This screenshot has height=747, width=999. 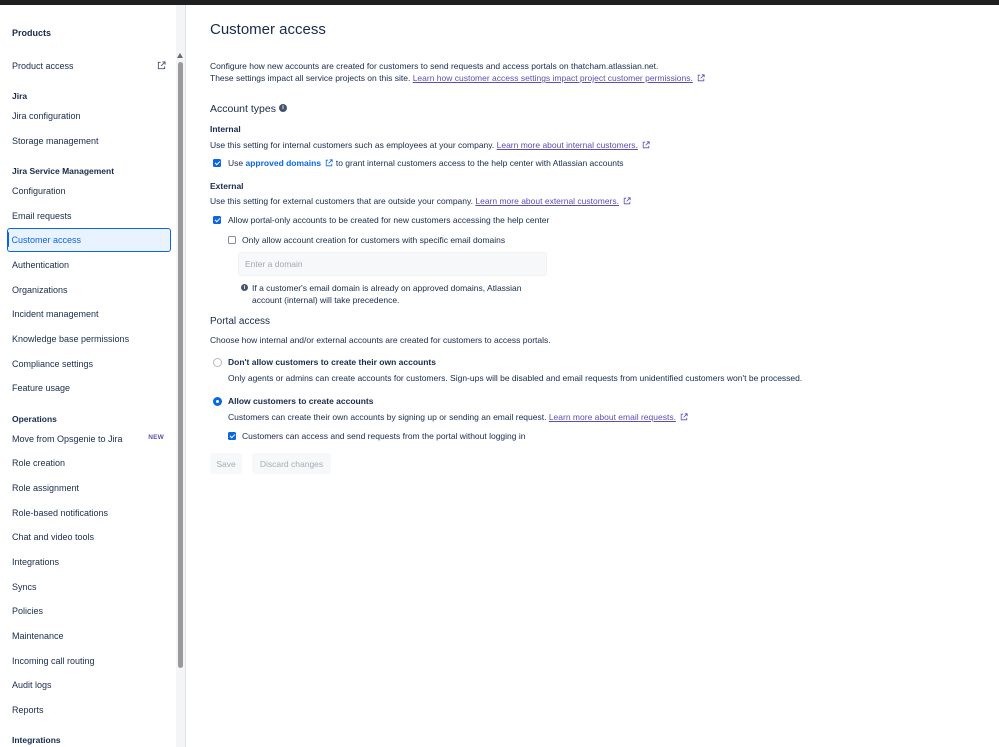 I want to click on allow-accounts-label: Allow customers to create accounts, so click(x=301, y=401).